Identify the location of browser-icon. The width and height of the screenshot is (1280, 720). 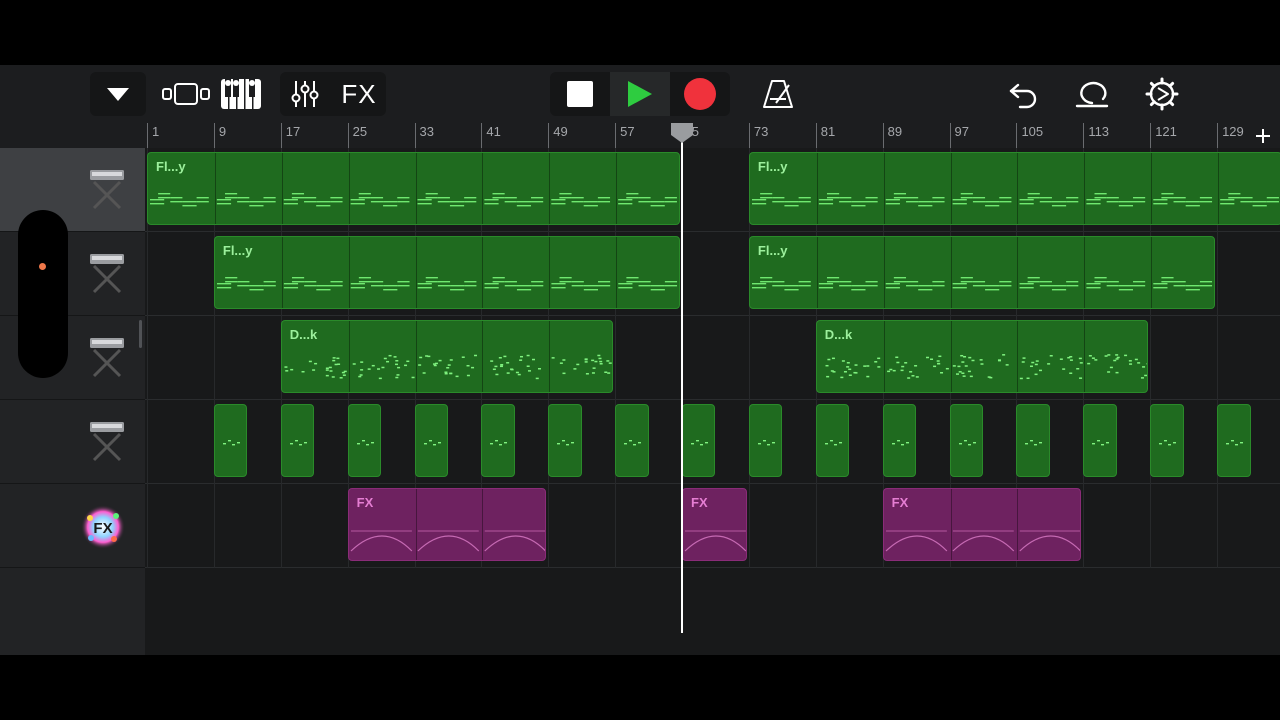
(186, 94).